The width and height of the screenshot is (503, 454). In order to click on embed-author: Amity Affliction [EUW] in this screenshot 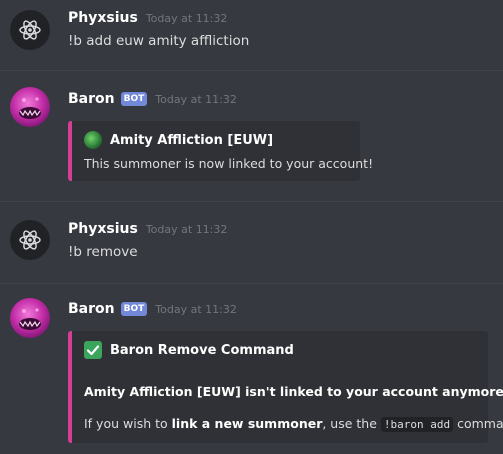, I will do `click(178, 140)`.